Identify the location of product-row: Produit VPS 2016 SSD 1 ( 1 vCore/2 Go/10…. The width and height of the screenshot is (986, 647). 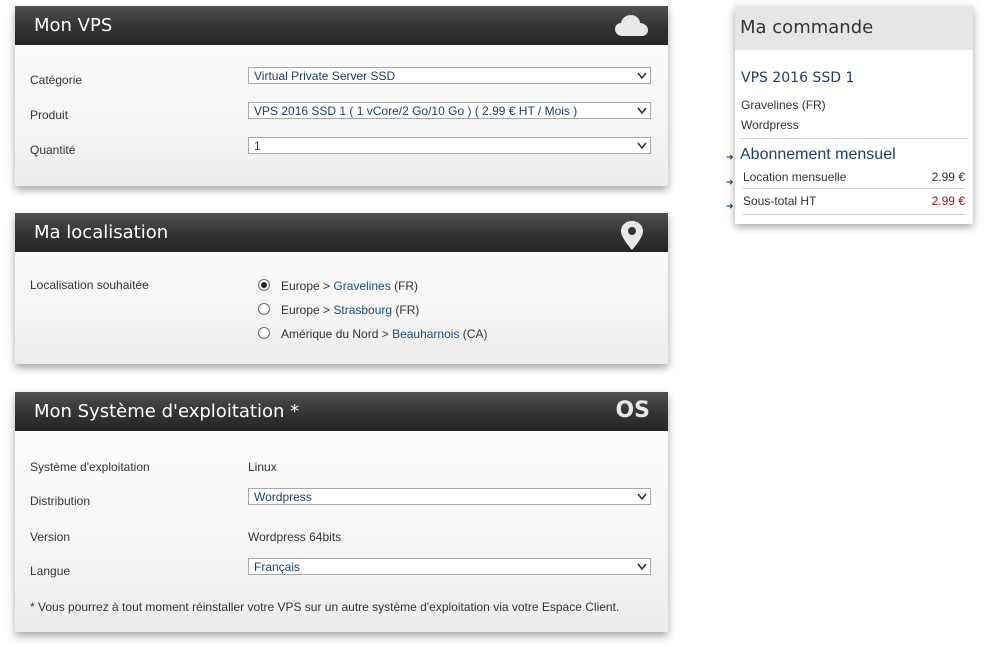
(341, 112).